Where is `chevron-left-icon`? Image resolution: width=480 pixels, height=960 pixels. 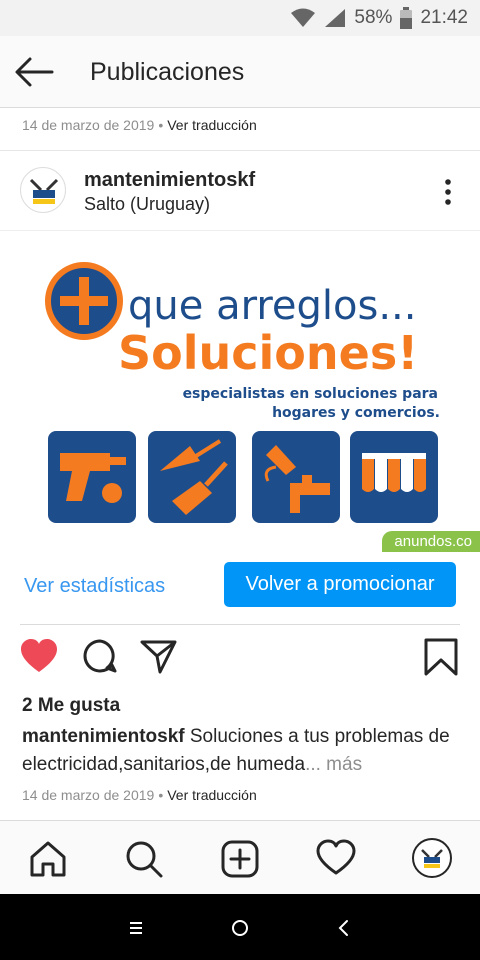
chevron-left-icon is located at coordinates (343, 928).